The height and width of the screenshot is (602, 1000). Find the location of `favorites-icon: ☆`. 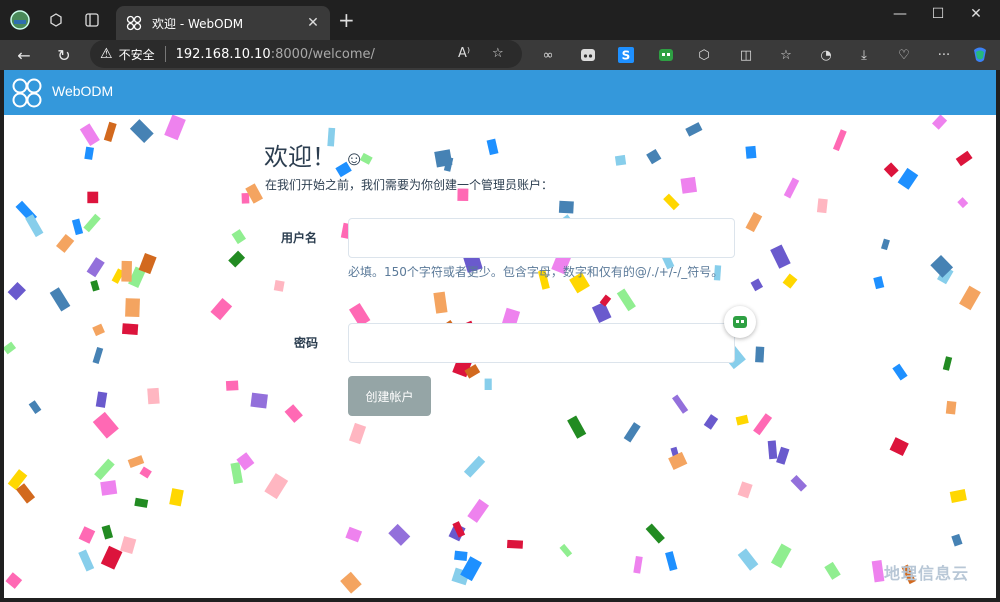

favorites-icon: ☆ is located at coordinates (786, 55).